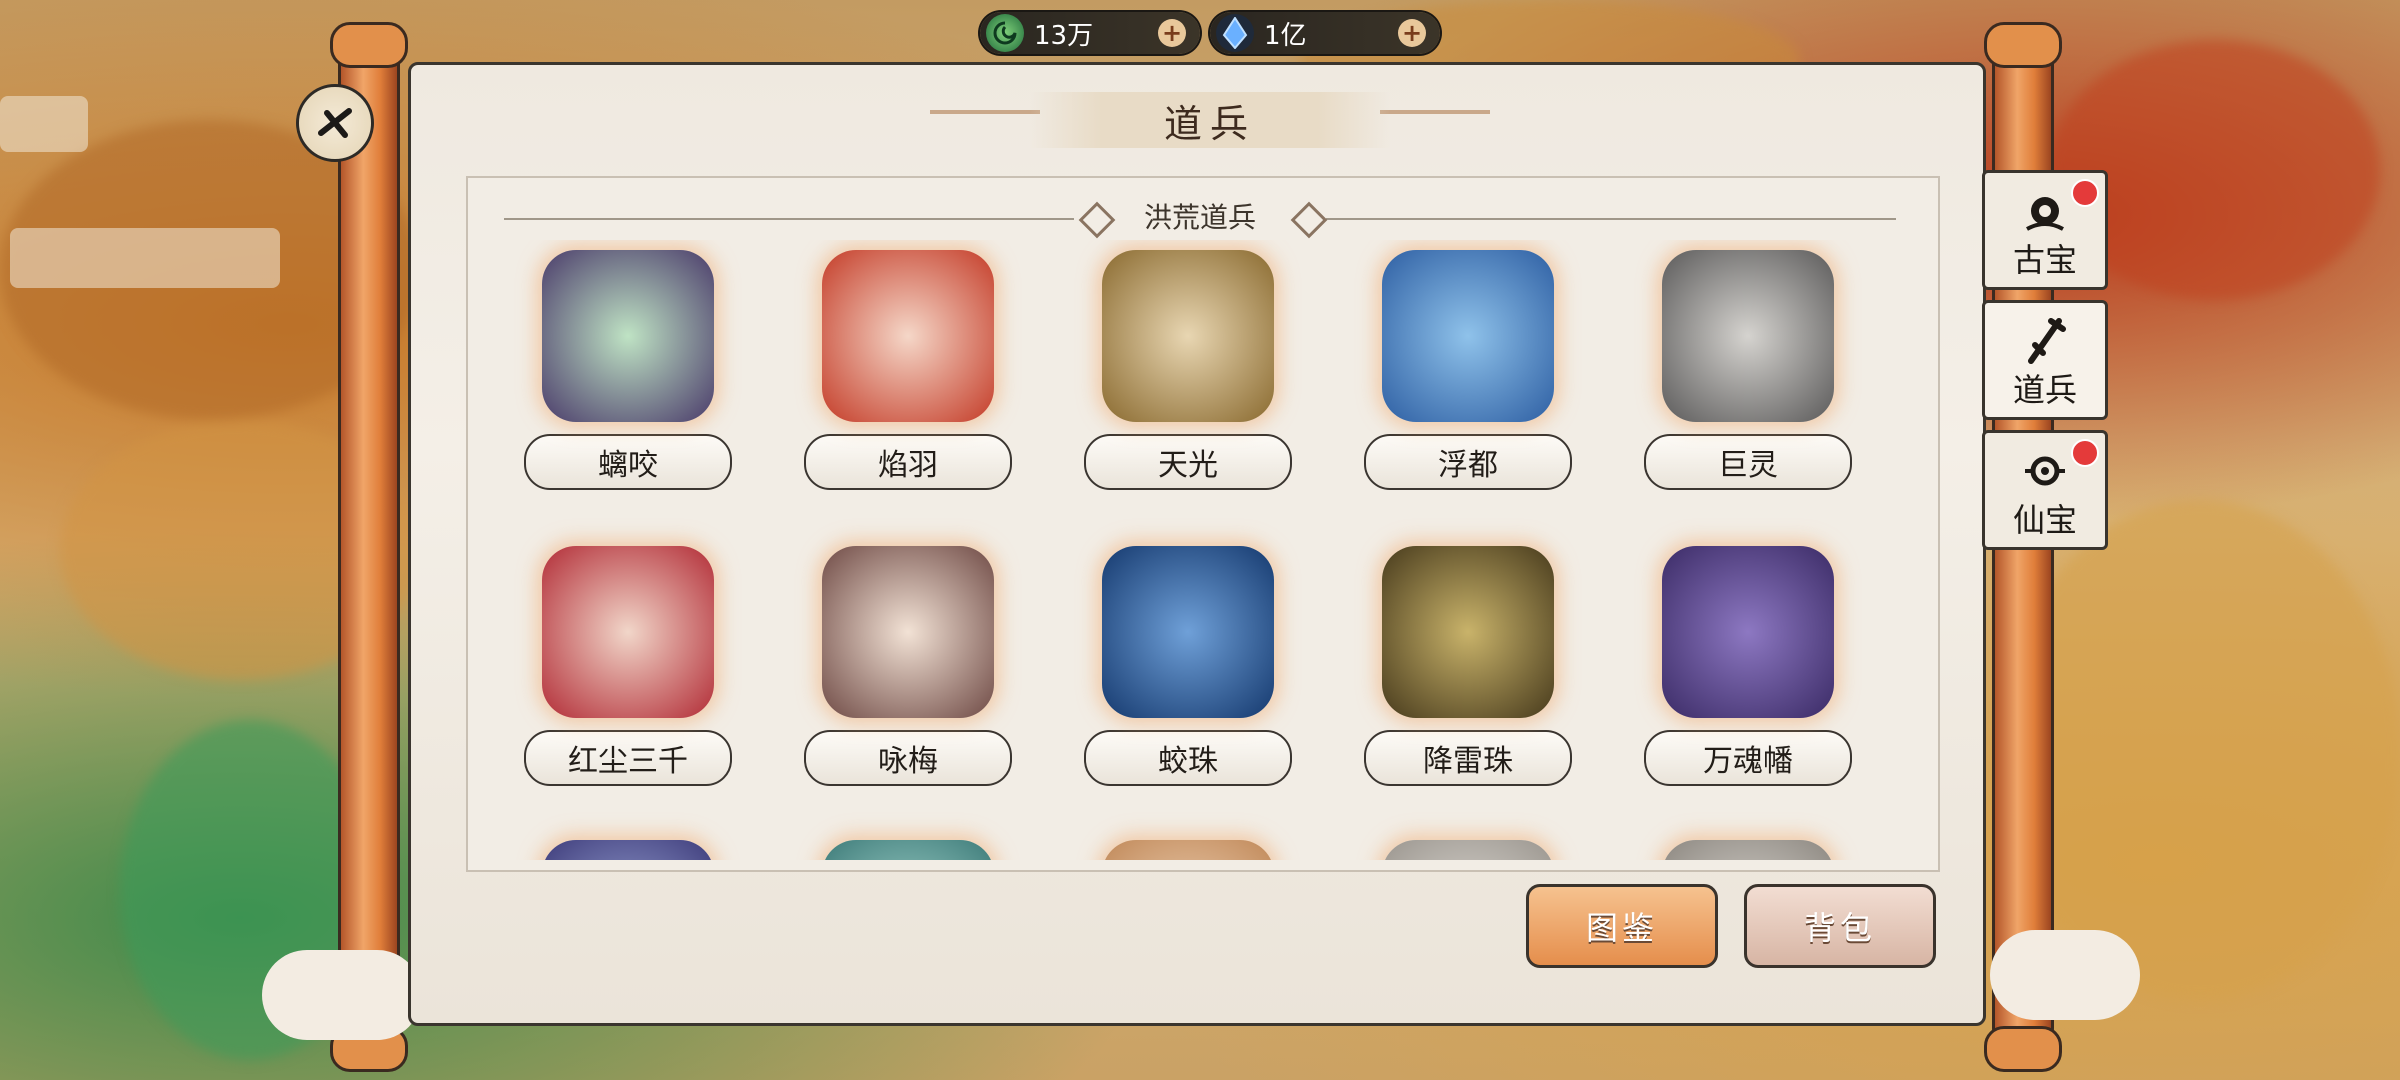 The width and height of the screenshot is (2400, 1080). I want to click on ancient-treasure-icon, so click(2045, 214).